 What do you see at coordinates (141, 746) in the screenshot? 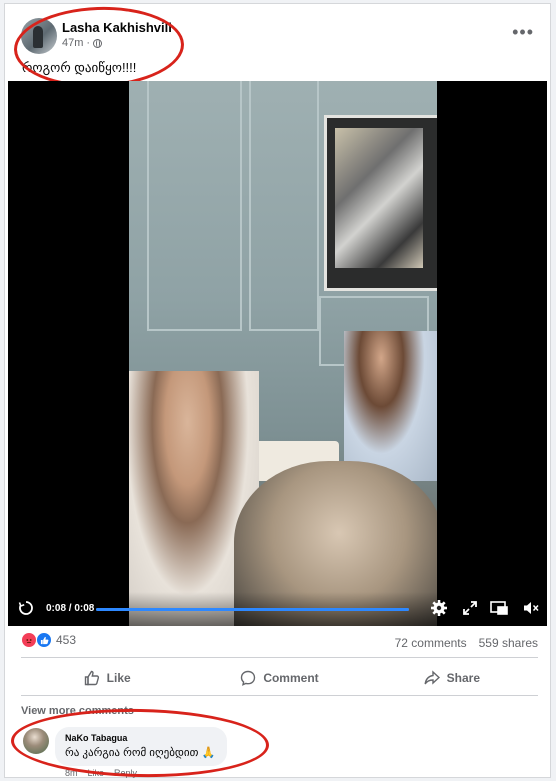
I see `comment-bubble: NaKo Tabagua რა კარგია რომ იღებდით 🙏` at bounding box center [141, 746].